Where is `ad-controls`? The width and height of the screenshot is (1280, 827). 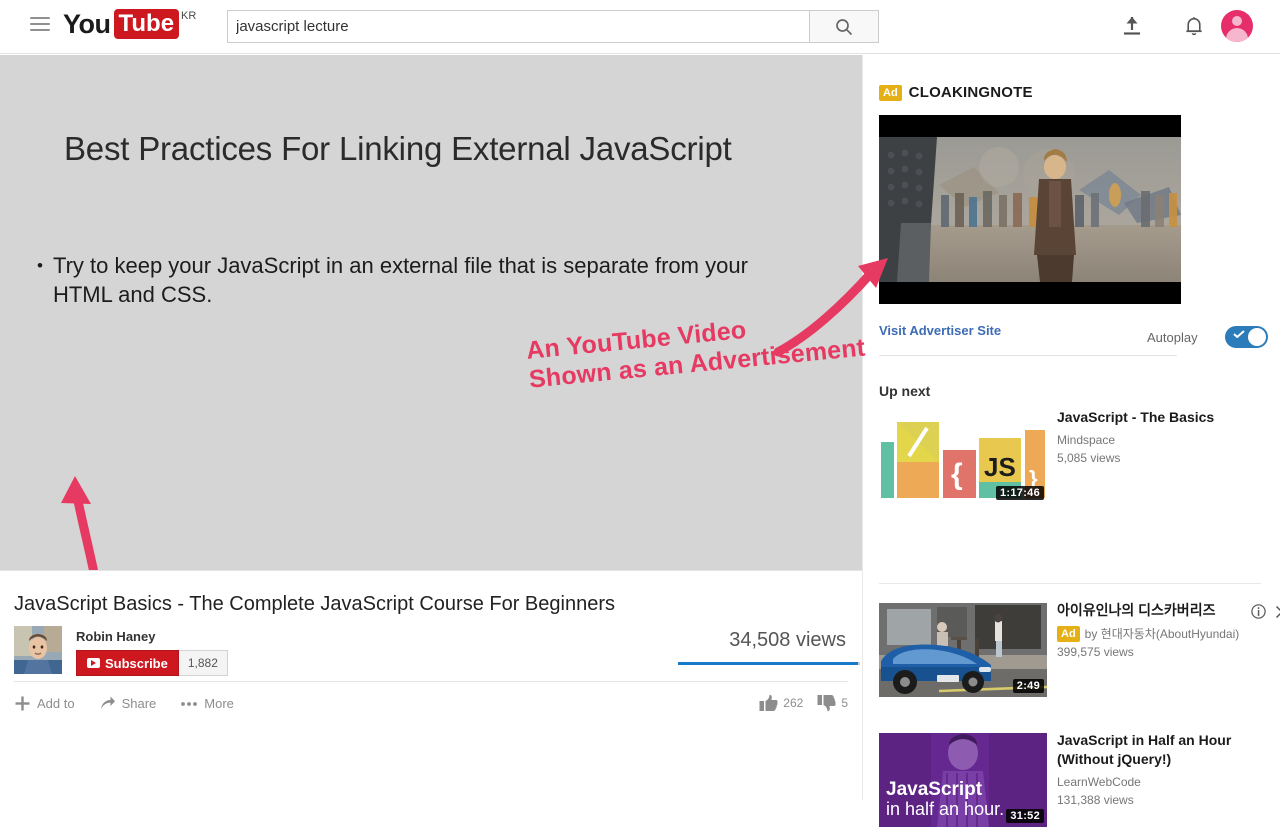 ad-controls is located at coordinates (1265, 611).